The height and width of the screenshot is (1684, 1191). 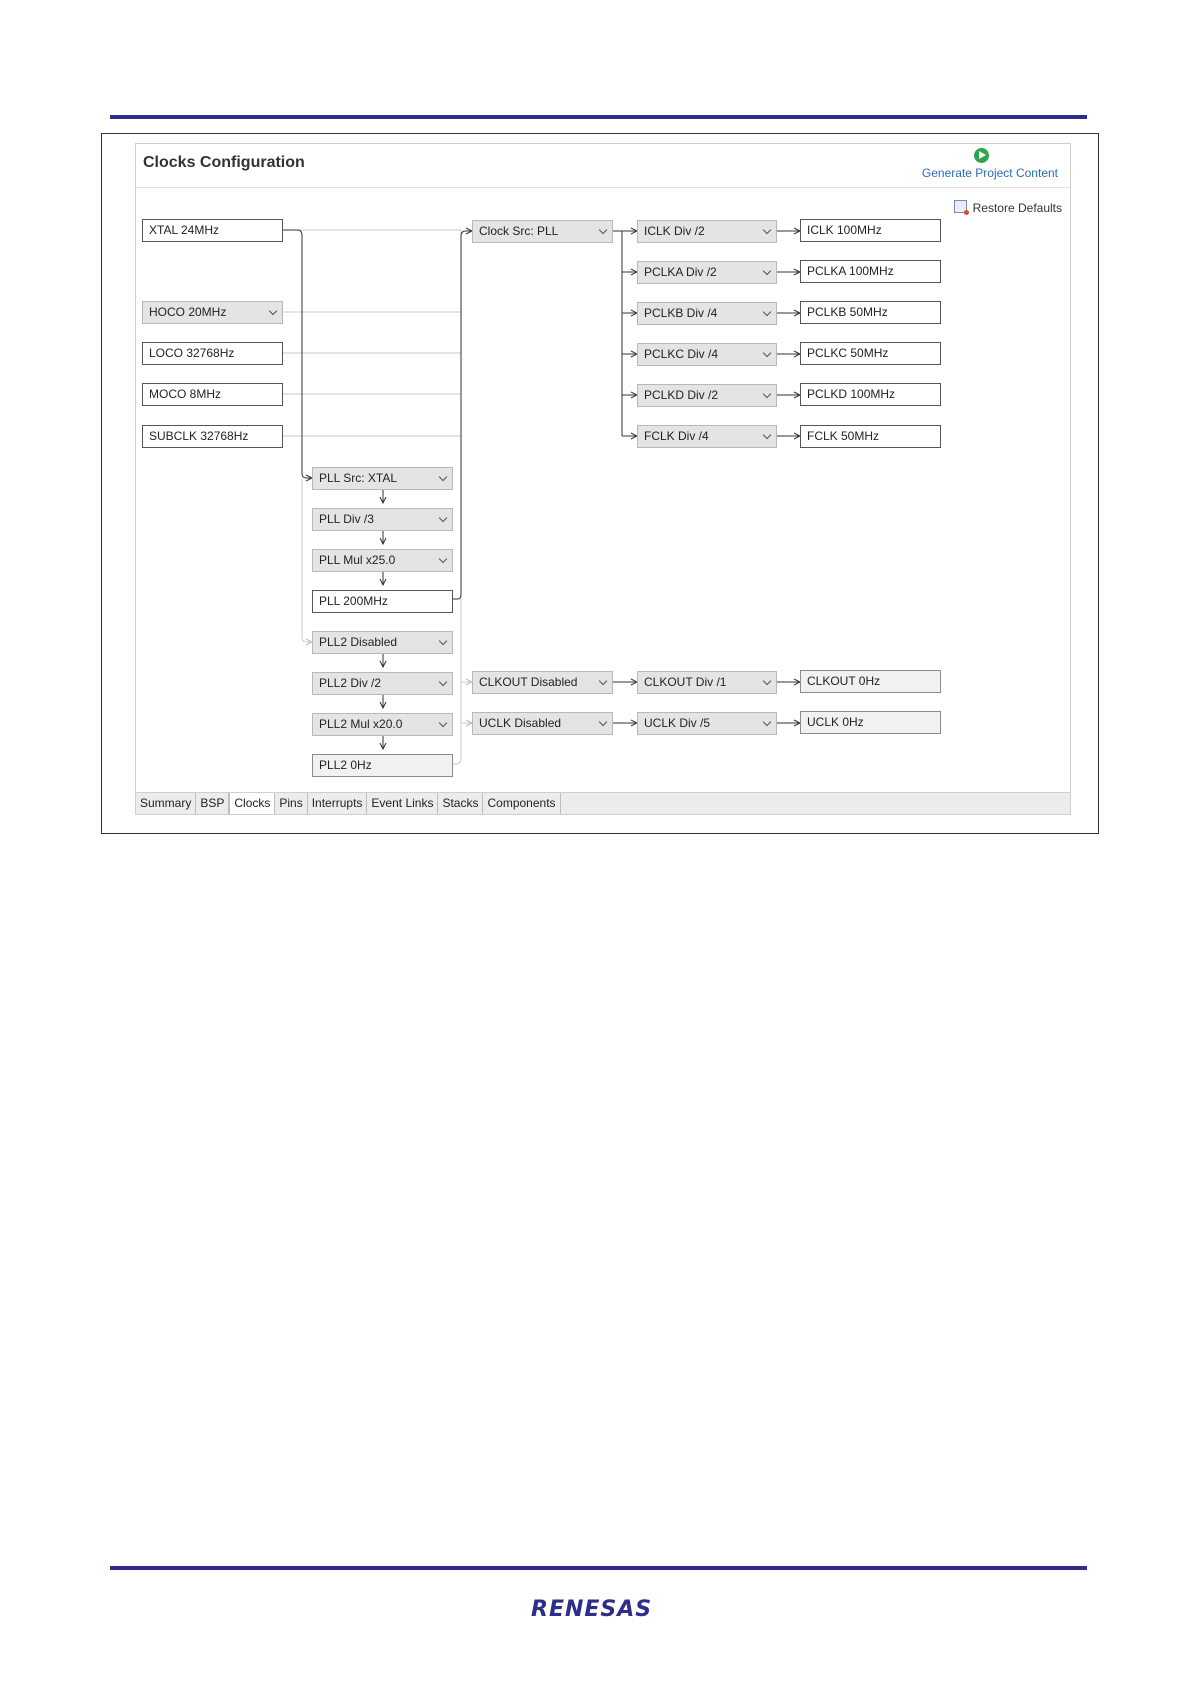 I want to click on fclk-output-field: FCLK 50MHz, so click(x=870, y=436).